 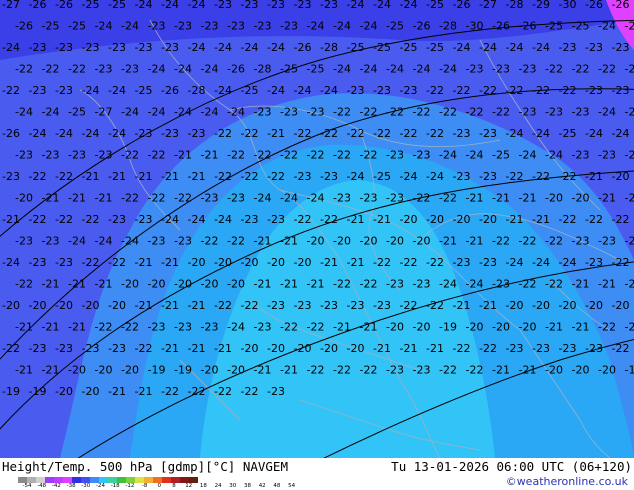 I want to click on color-scale-label: -38, so click(x=71, y=486).